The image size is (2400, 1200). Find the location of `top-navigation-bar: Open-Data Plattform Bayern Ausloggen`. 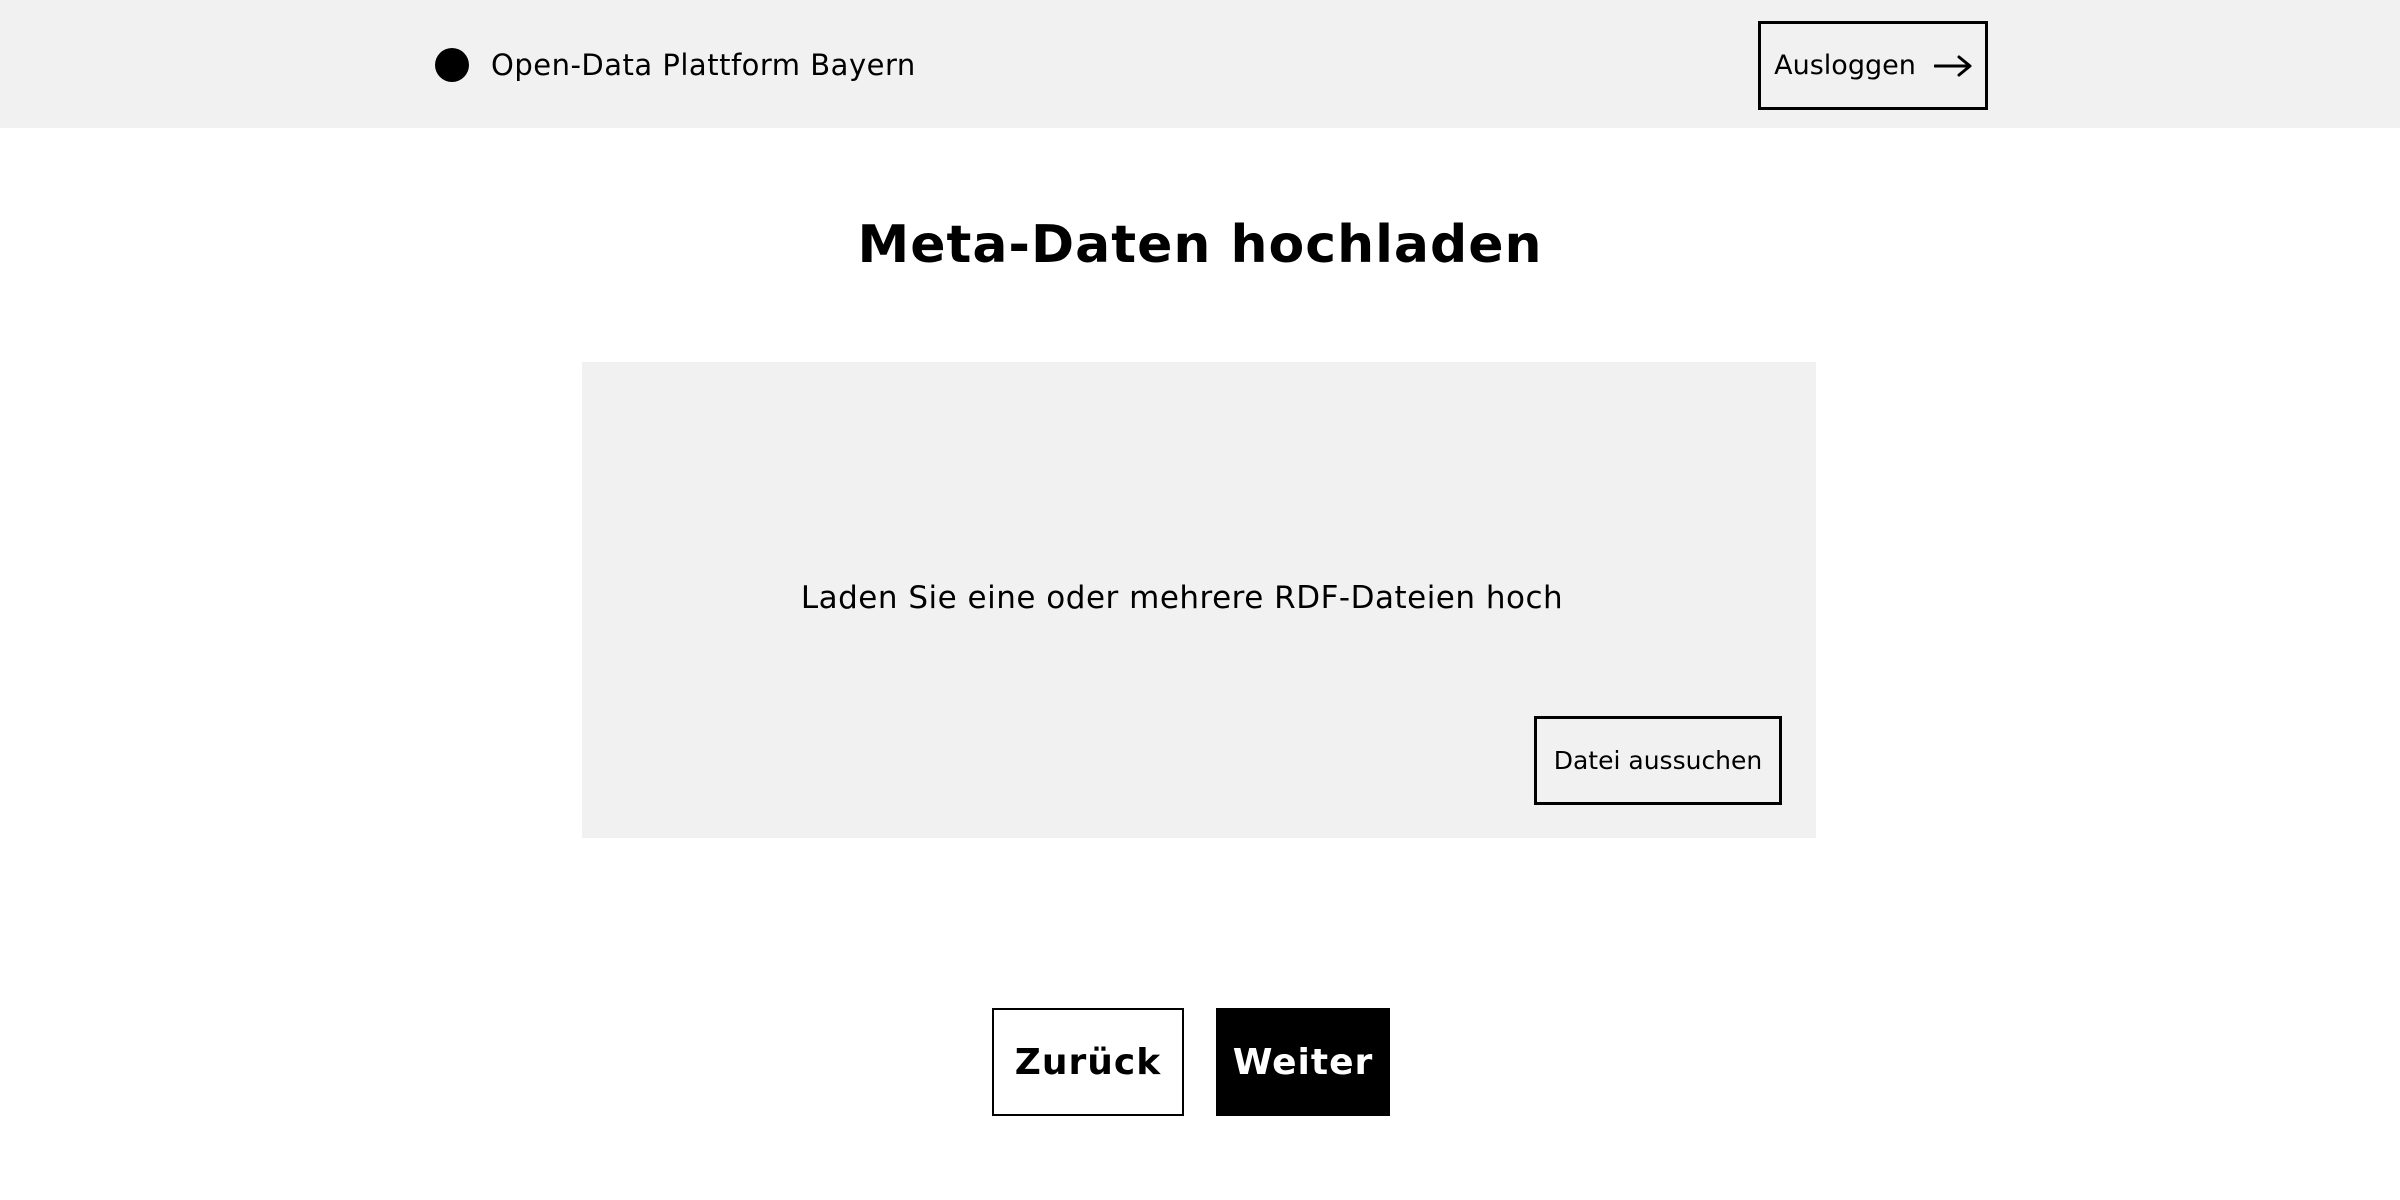

top-navigation-bar: Open-Data Plattform Bayern Ausloggen is located at coordinates (1200, 64).